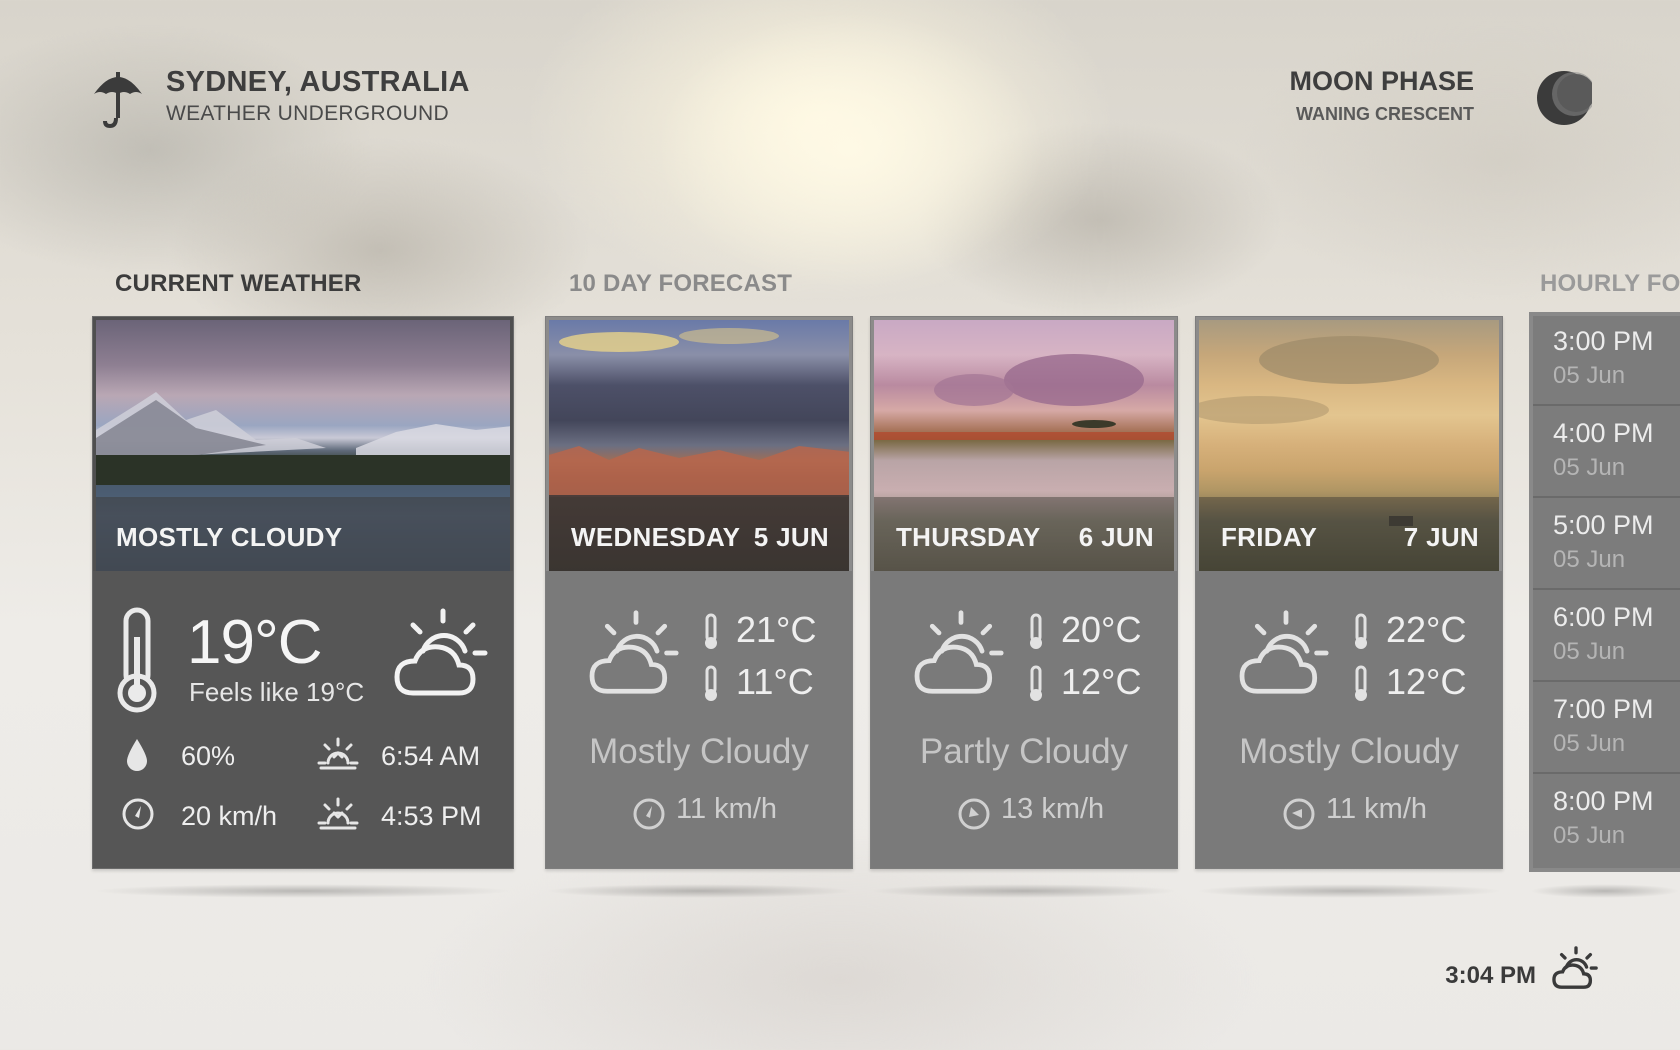 The height and width of the screenshot is (1050, 1680). Describe the element at coordinates (968, 537) in the screenshot. I see `forecast-day: THURSDAY` at that location.